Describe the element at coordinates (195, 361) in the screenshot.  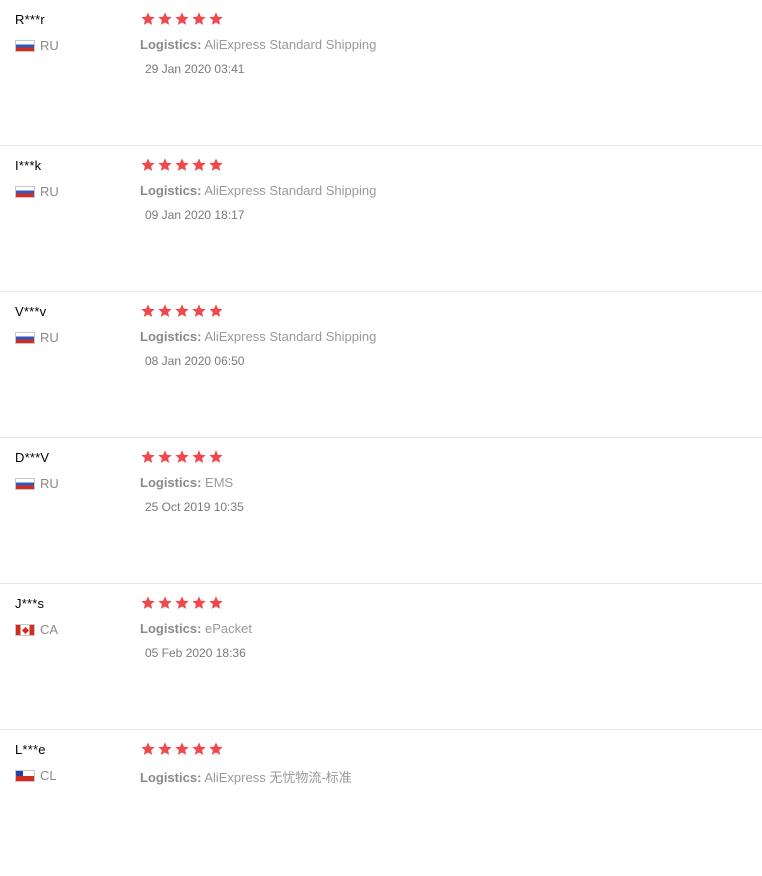
I see `review-date: 08 Jan 2020 06:50` at that location.